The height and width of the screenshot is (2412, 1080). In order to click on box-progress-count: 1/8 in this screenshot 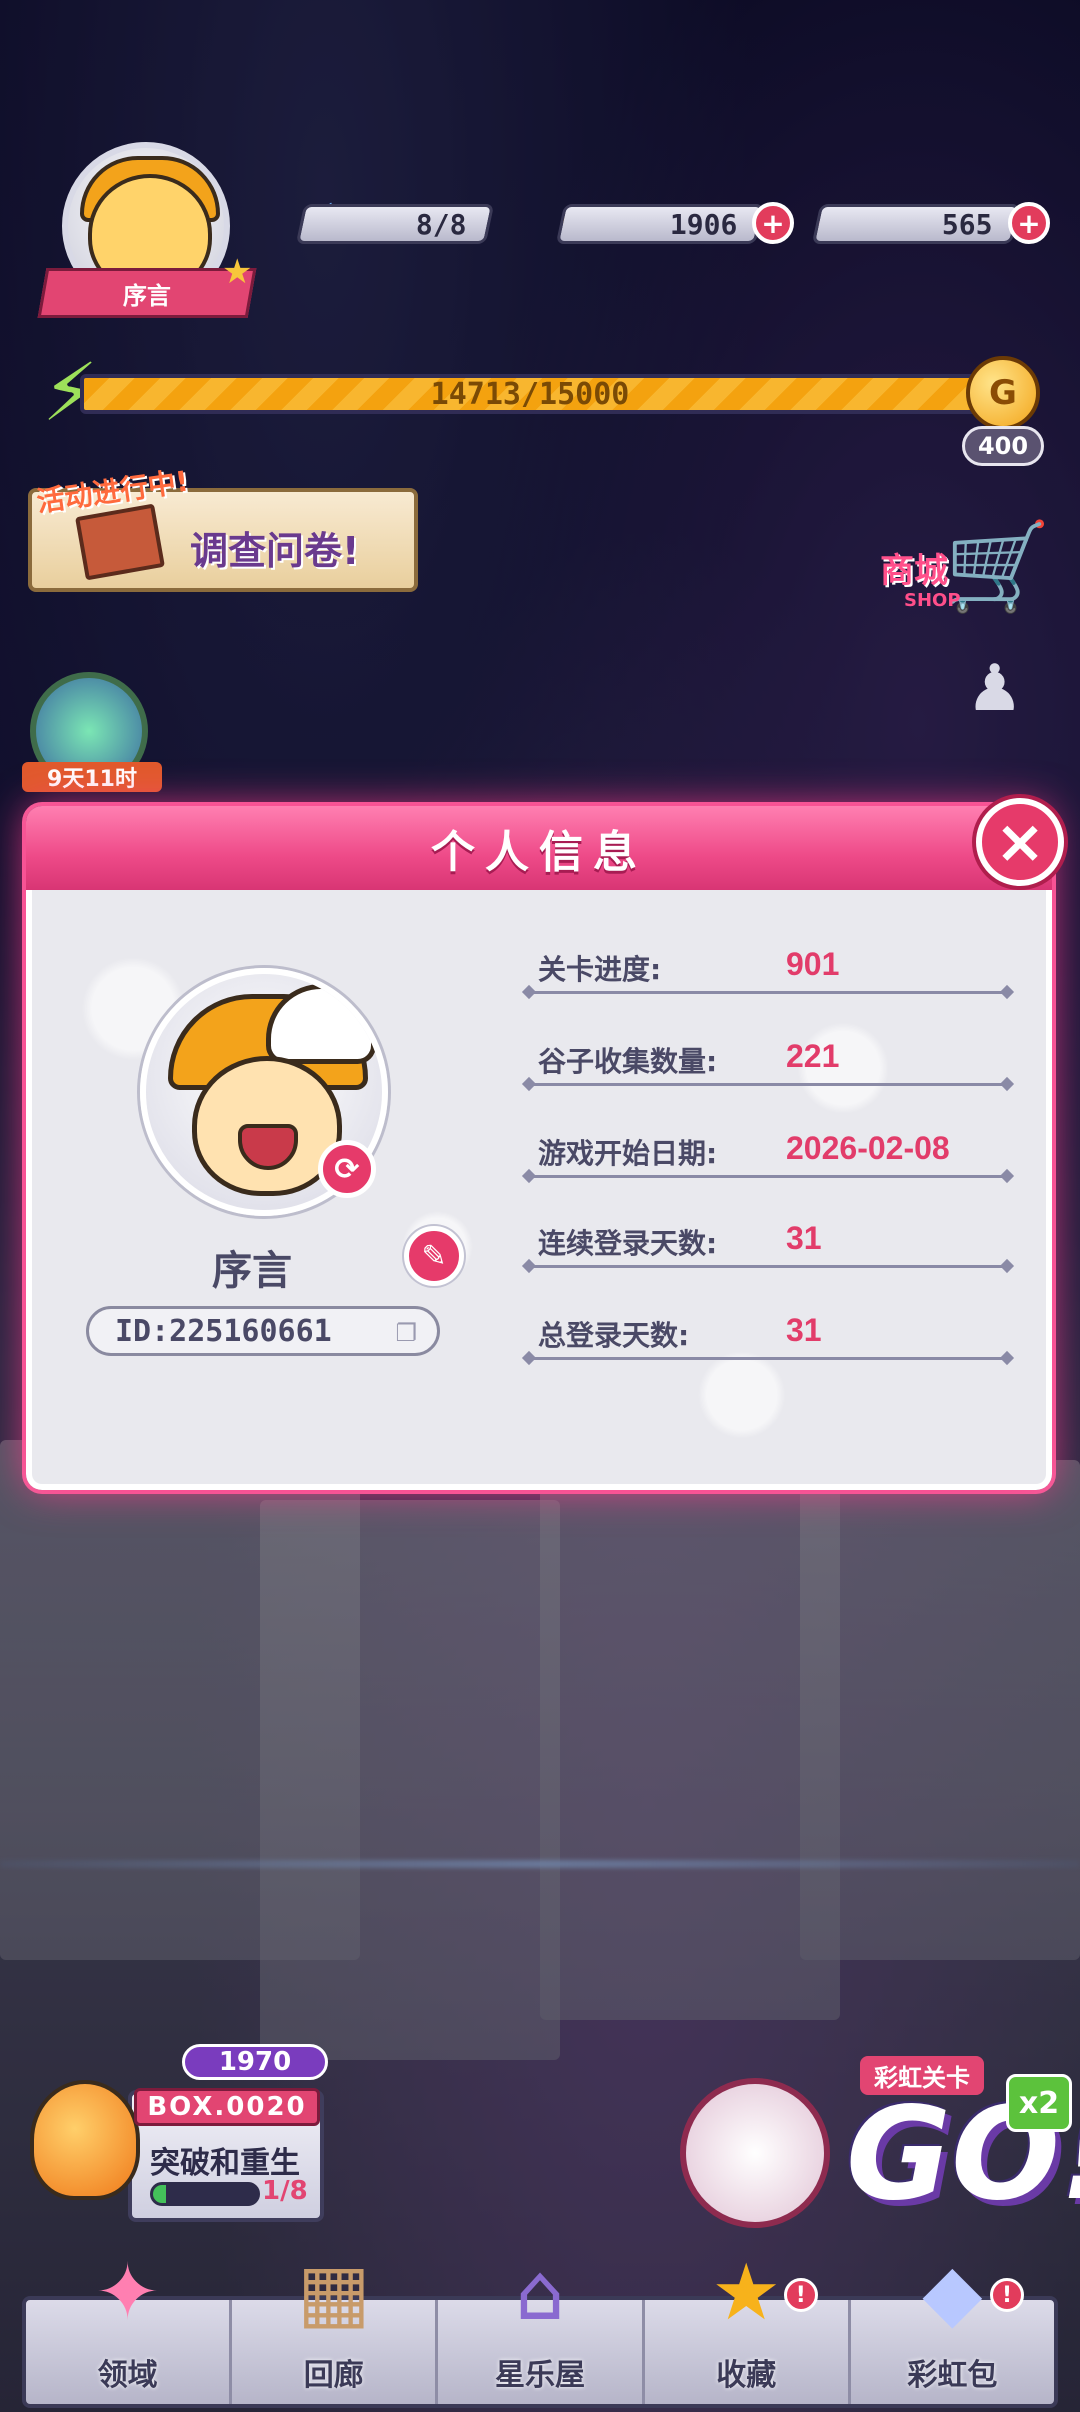, I will do `click(285, 2191)`.